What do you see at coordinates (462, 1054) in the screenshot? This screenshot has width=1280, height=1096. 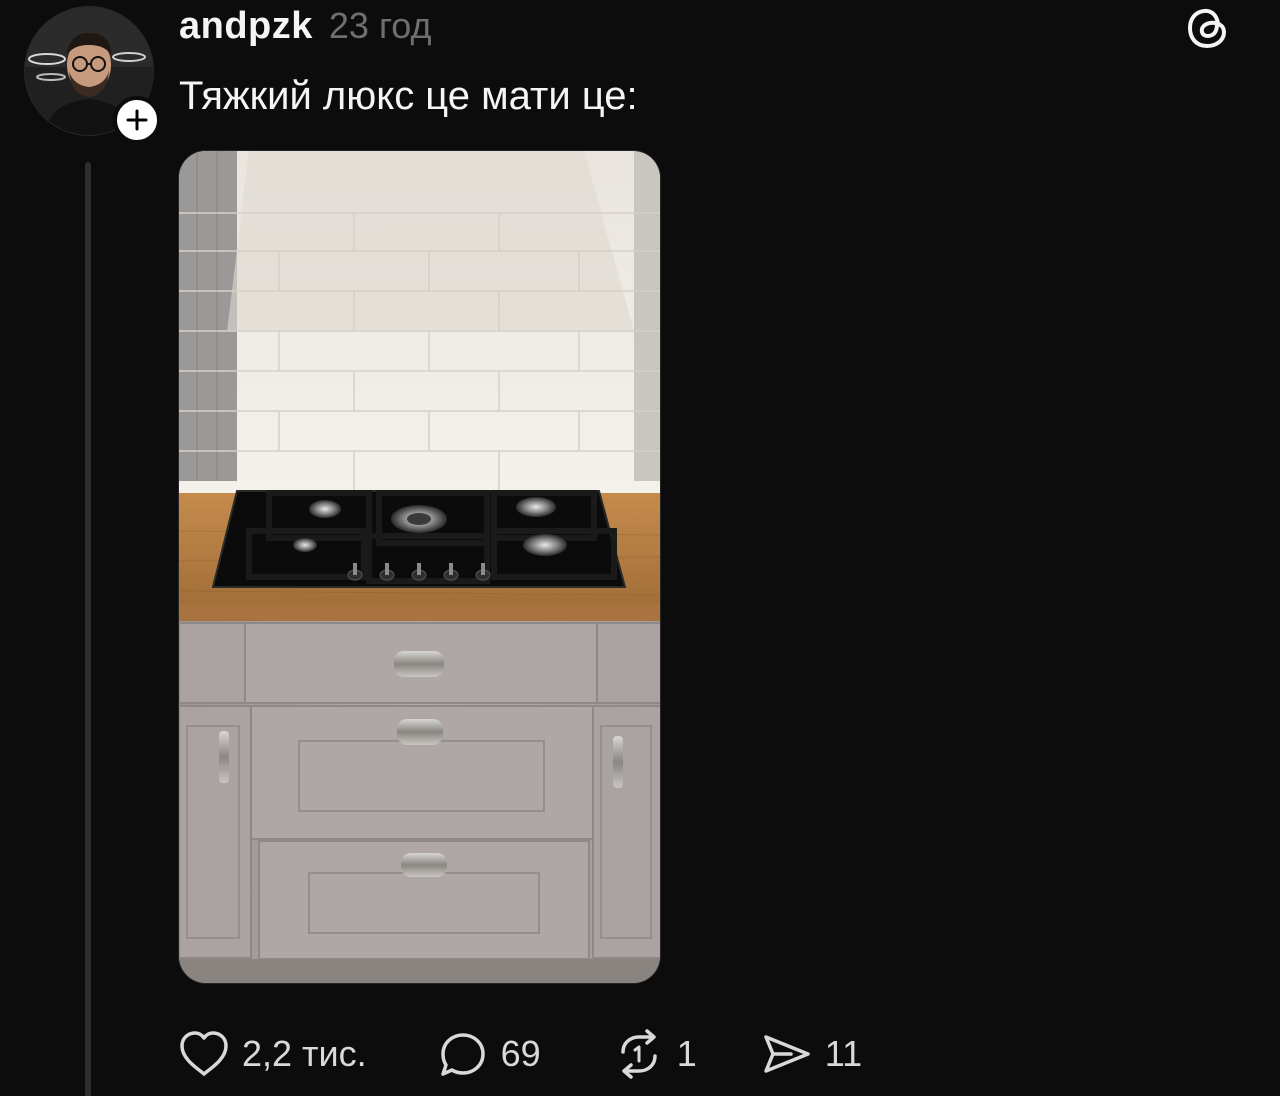 I see `speech-bubble-icon` at bounding box center [462, 1054].